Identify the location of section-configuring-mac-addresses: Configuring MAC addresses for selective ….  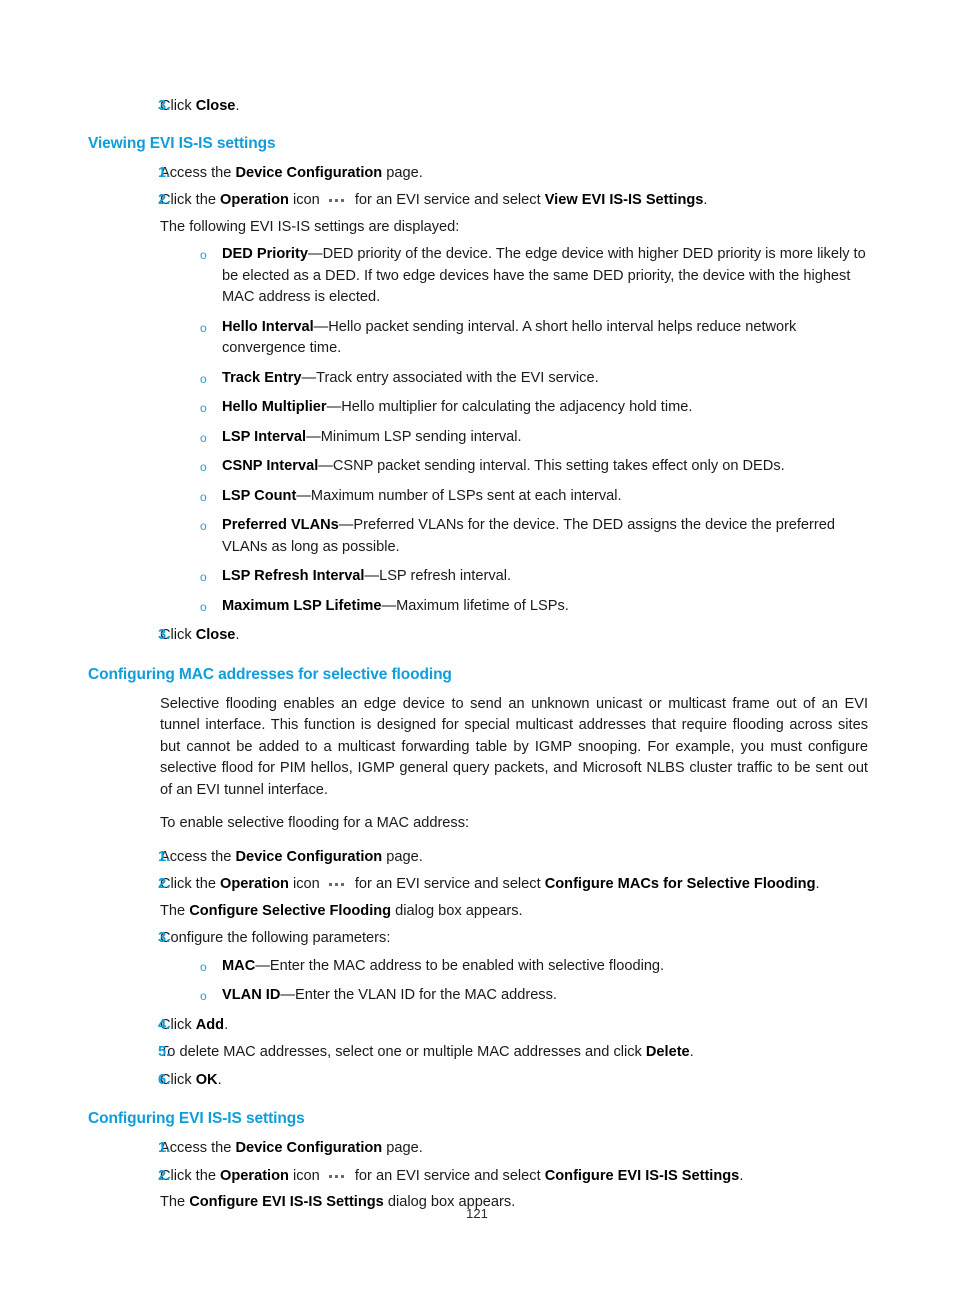
(478, 675).